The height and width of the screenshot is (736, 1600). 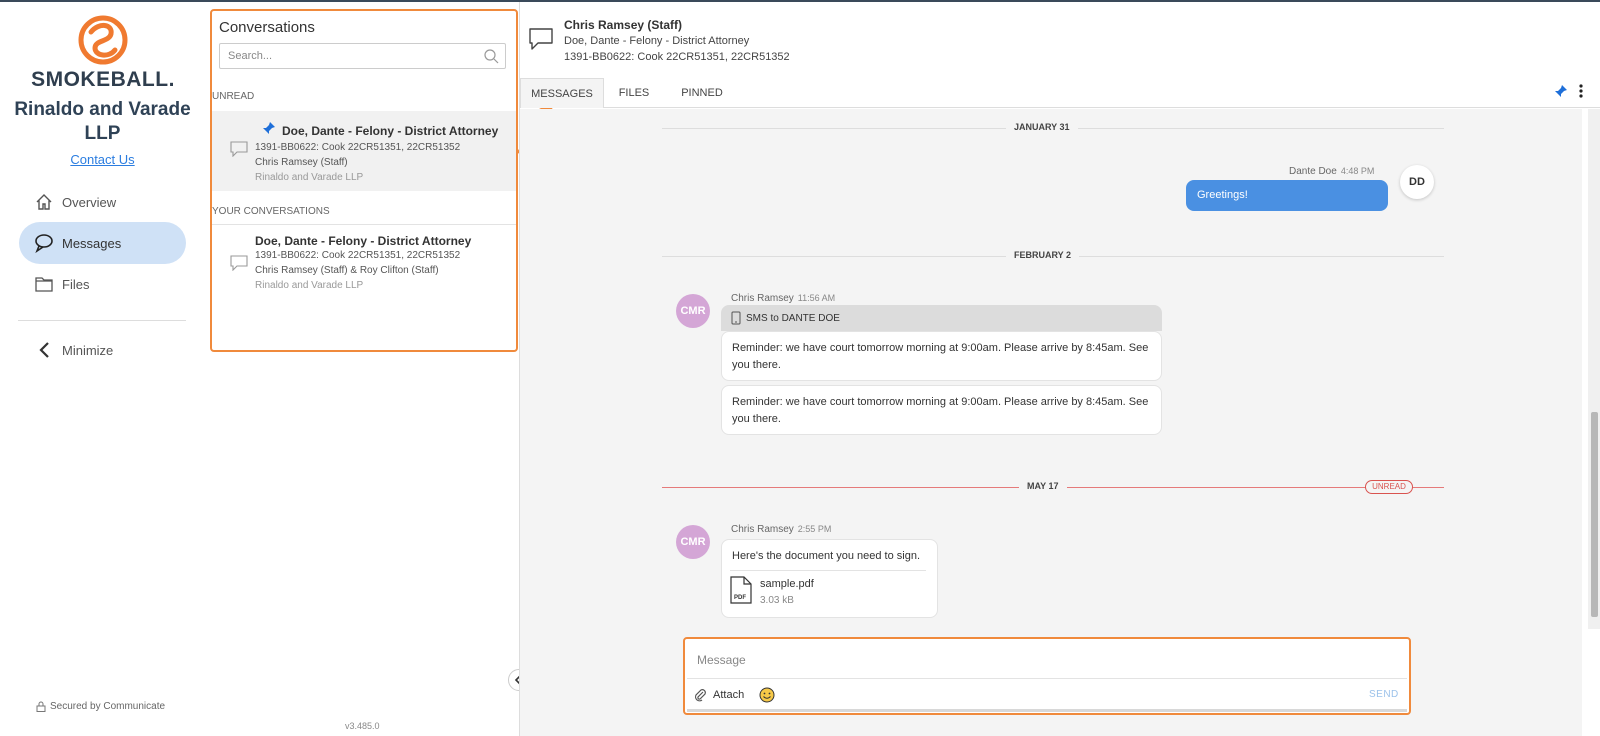 I want to click on sms-header: SMS to DANTE DOE, so click(x=941, y=318).